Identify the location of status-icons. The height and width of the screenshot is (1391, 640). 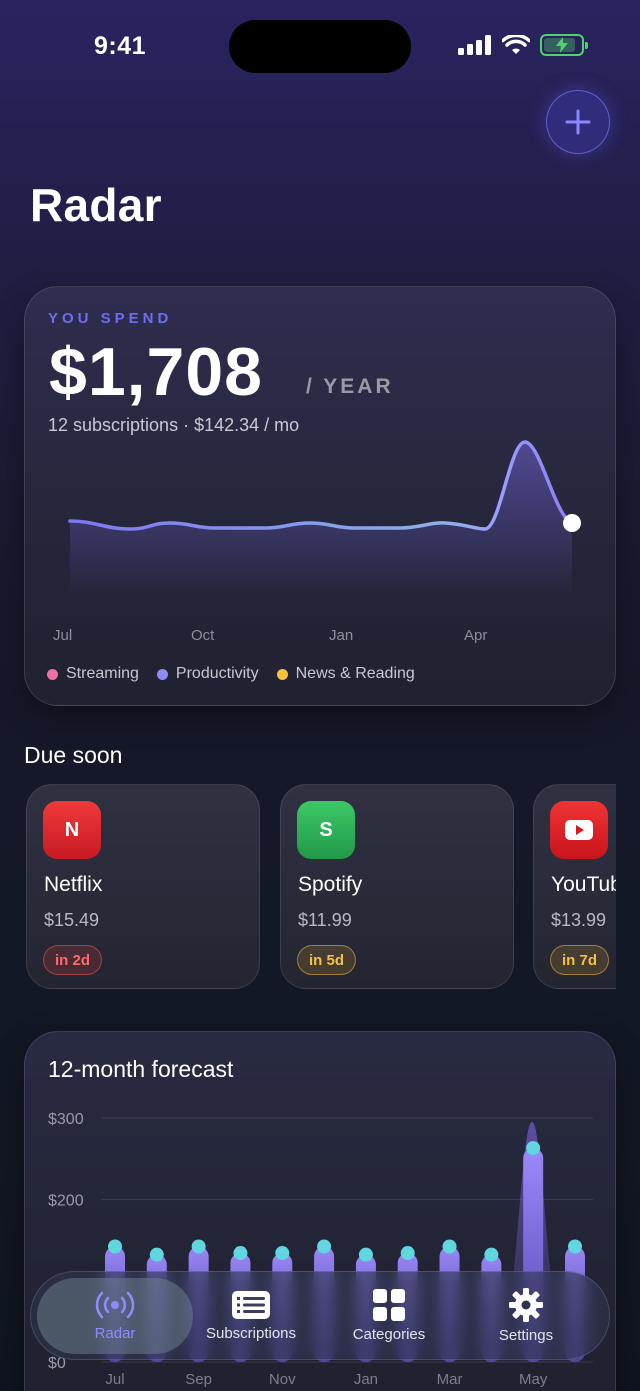
(523, 45).